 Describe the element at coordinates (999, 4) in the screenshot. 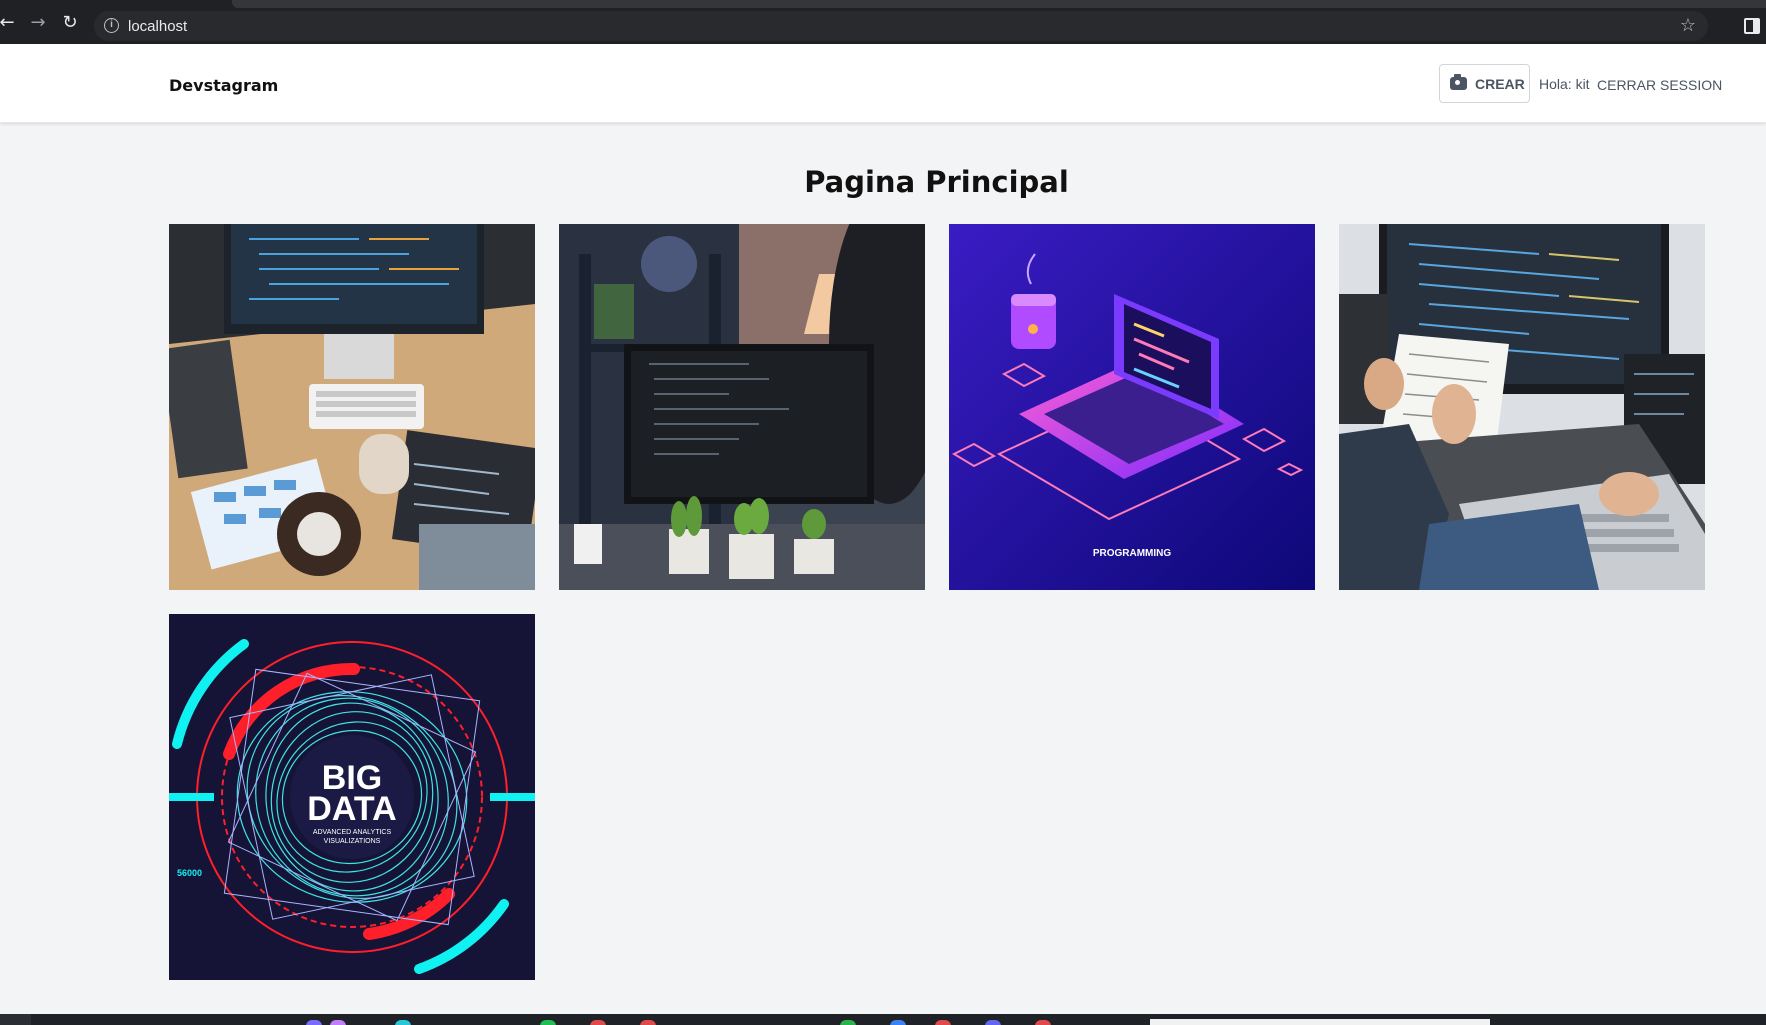

I see `tab-strip` at that location.